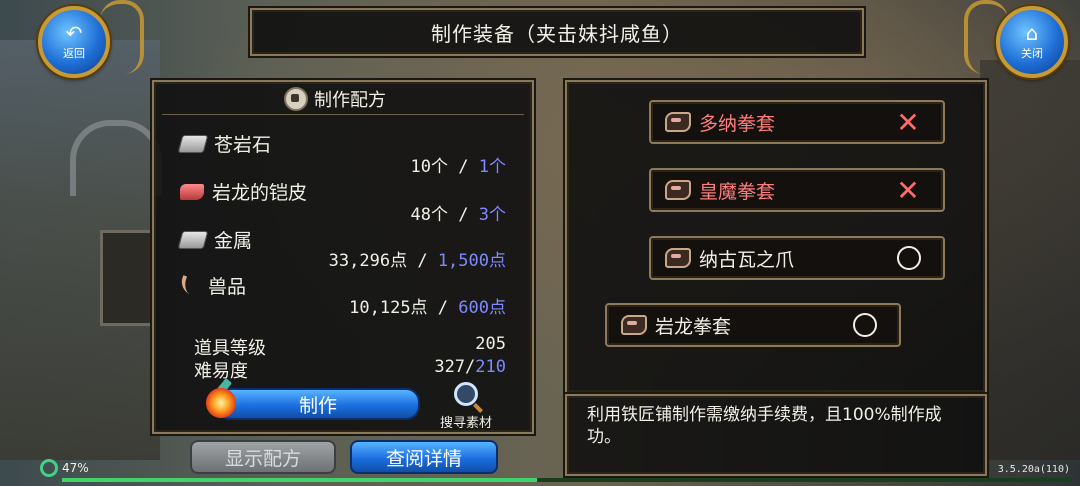 This screenshot has width=1080, height=486. I want to click on craft-button: 制作, so click(318, 404).